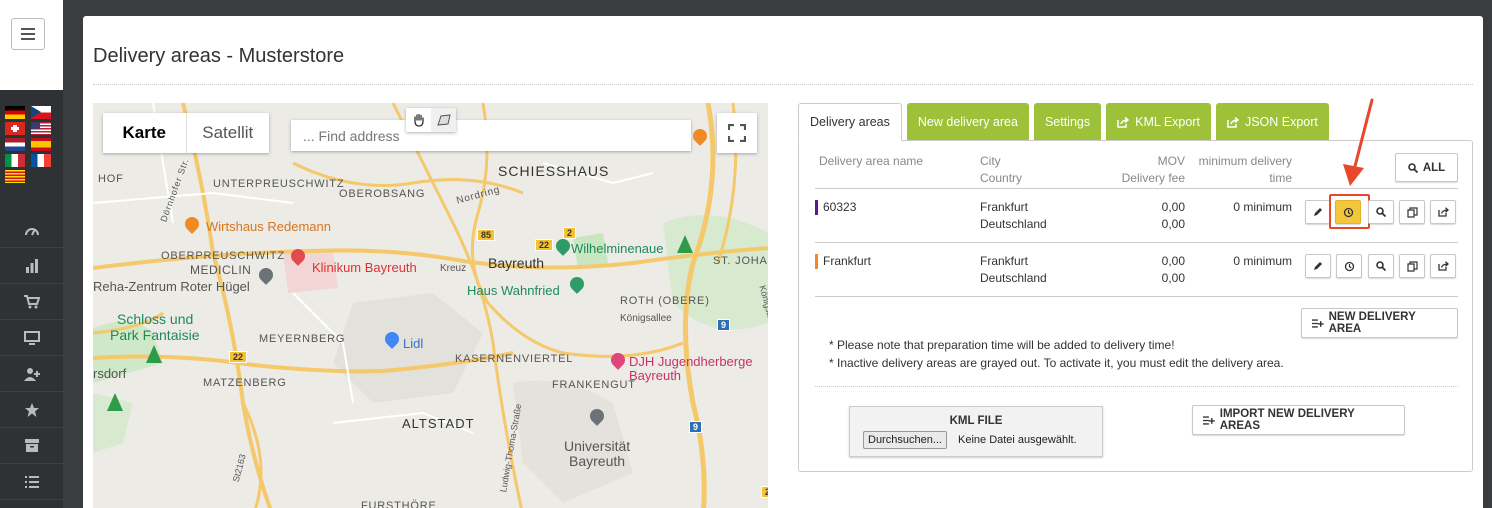 This screenshot has width=1492, height=508. I want to click on fullscreen-button, so click(737, 133).